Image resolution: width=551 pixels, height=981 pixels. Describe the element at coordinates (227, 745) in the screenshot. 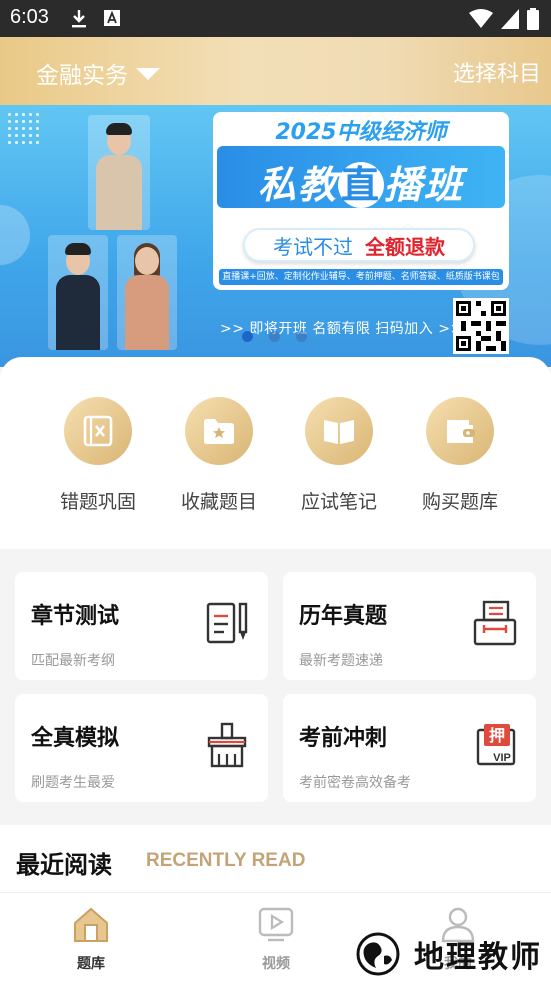

I see `mock-exam-icon` at that location.